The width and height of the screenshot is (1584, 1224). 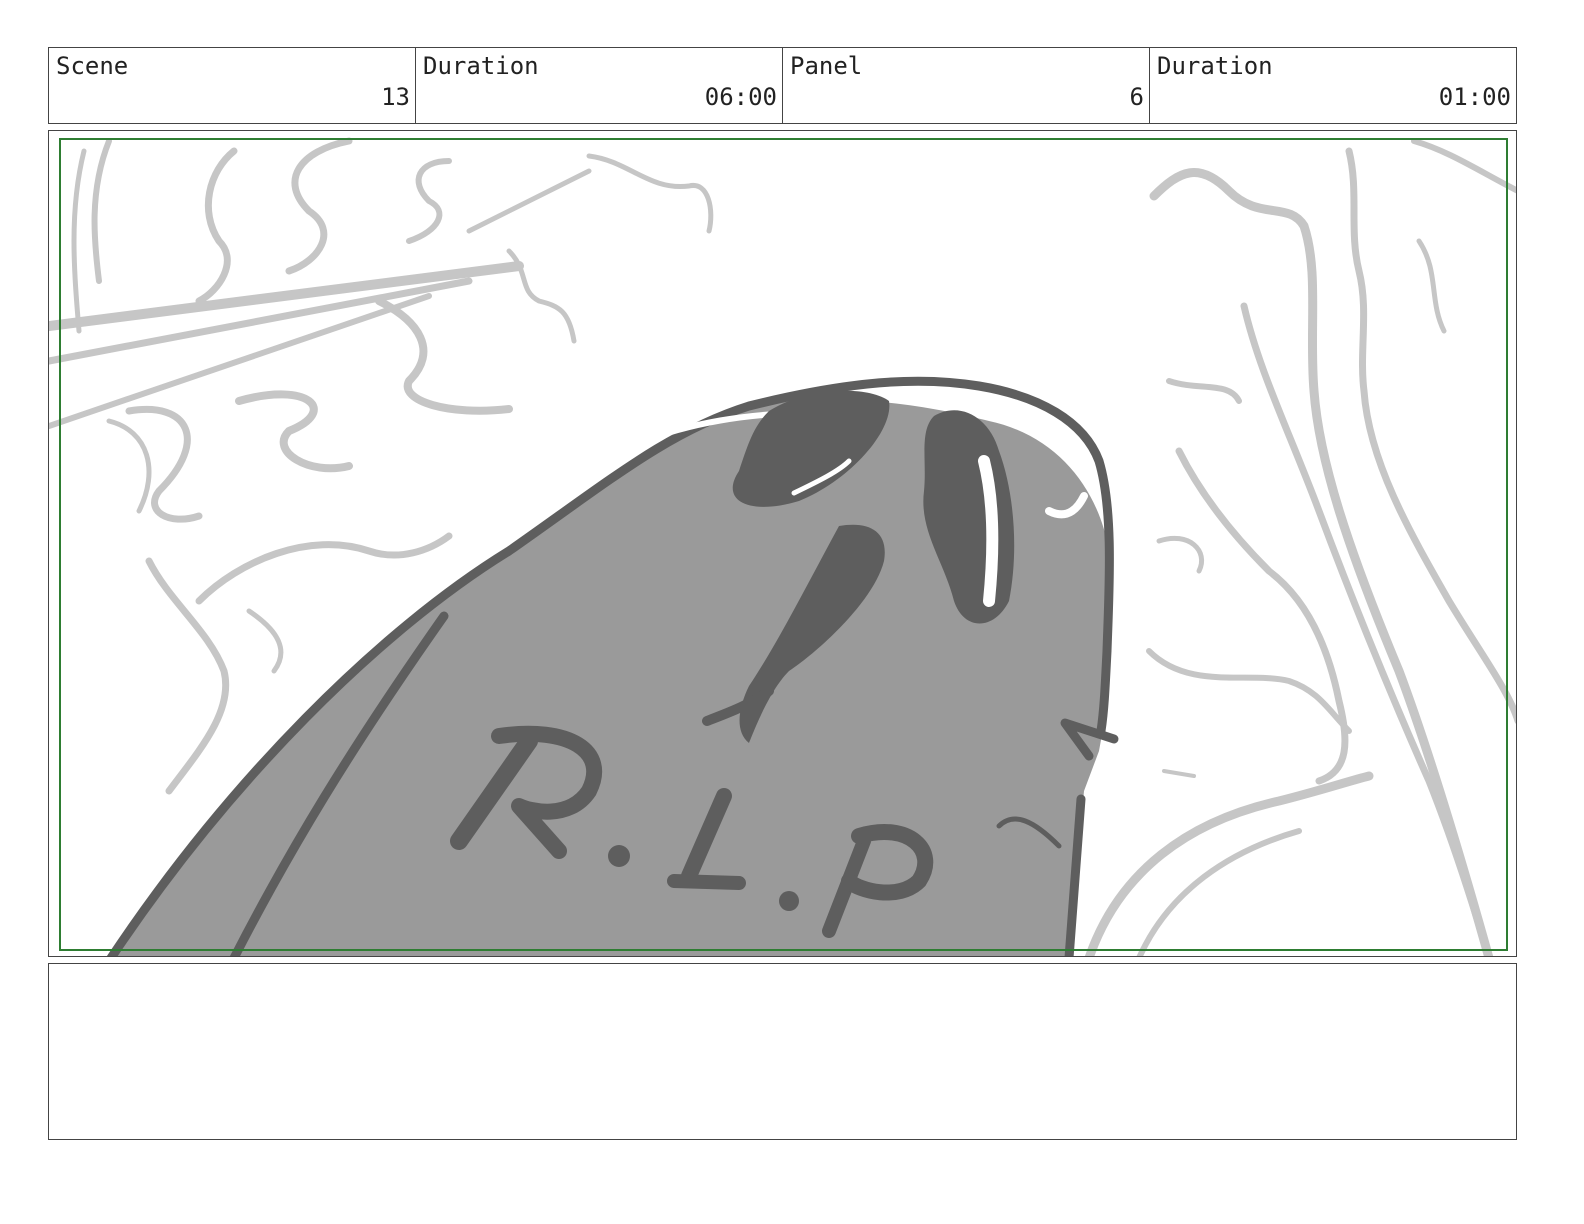 I want to click on scene-duration-label: Duration, so click(x=481, y=66).